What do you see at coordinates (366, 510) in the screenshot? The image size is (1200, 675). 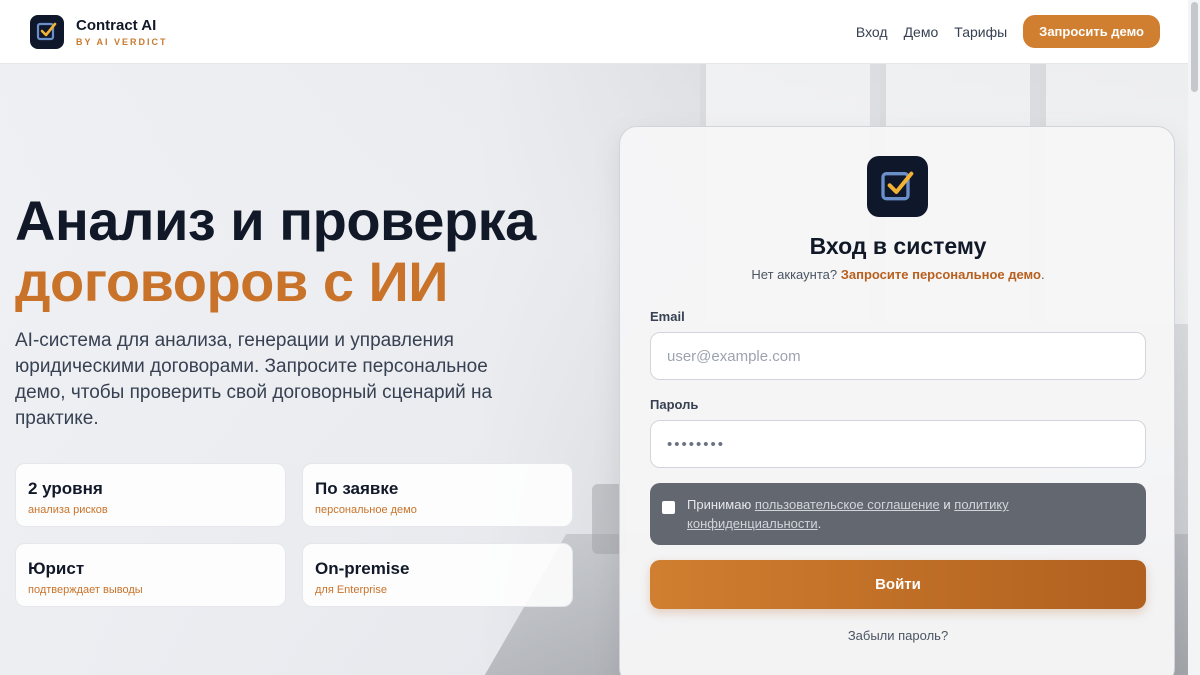 I see `stat-subtitle: персональное демо` at bounding box center [366, 510].